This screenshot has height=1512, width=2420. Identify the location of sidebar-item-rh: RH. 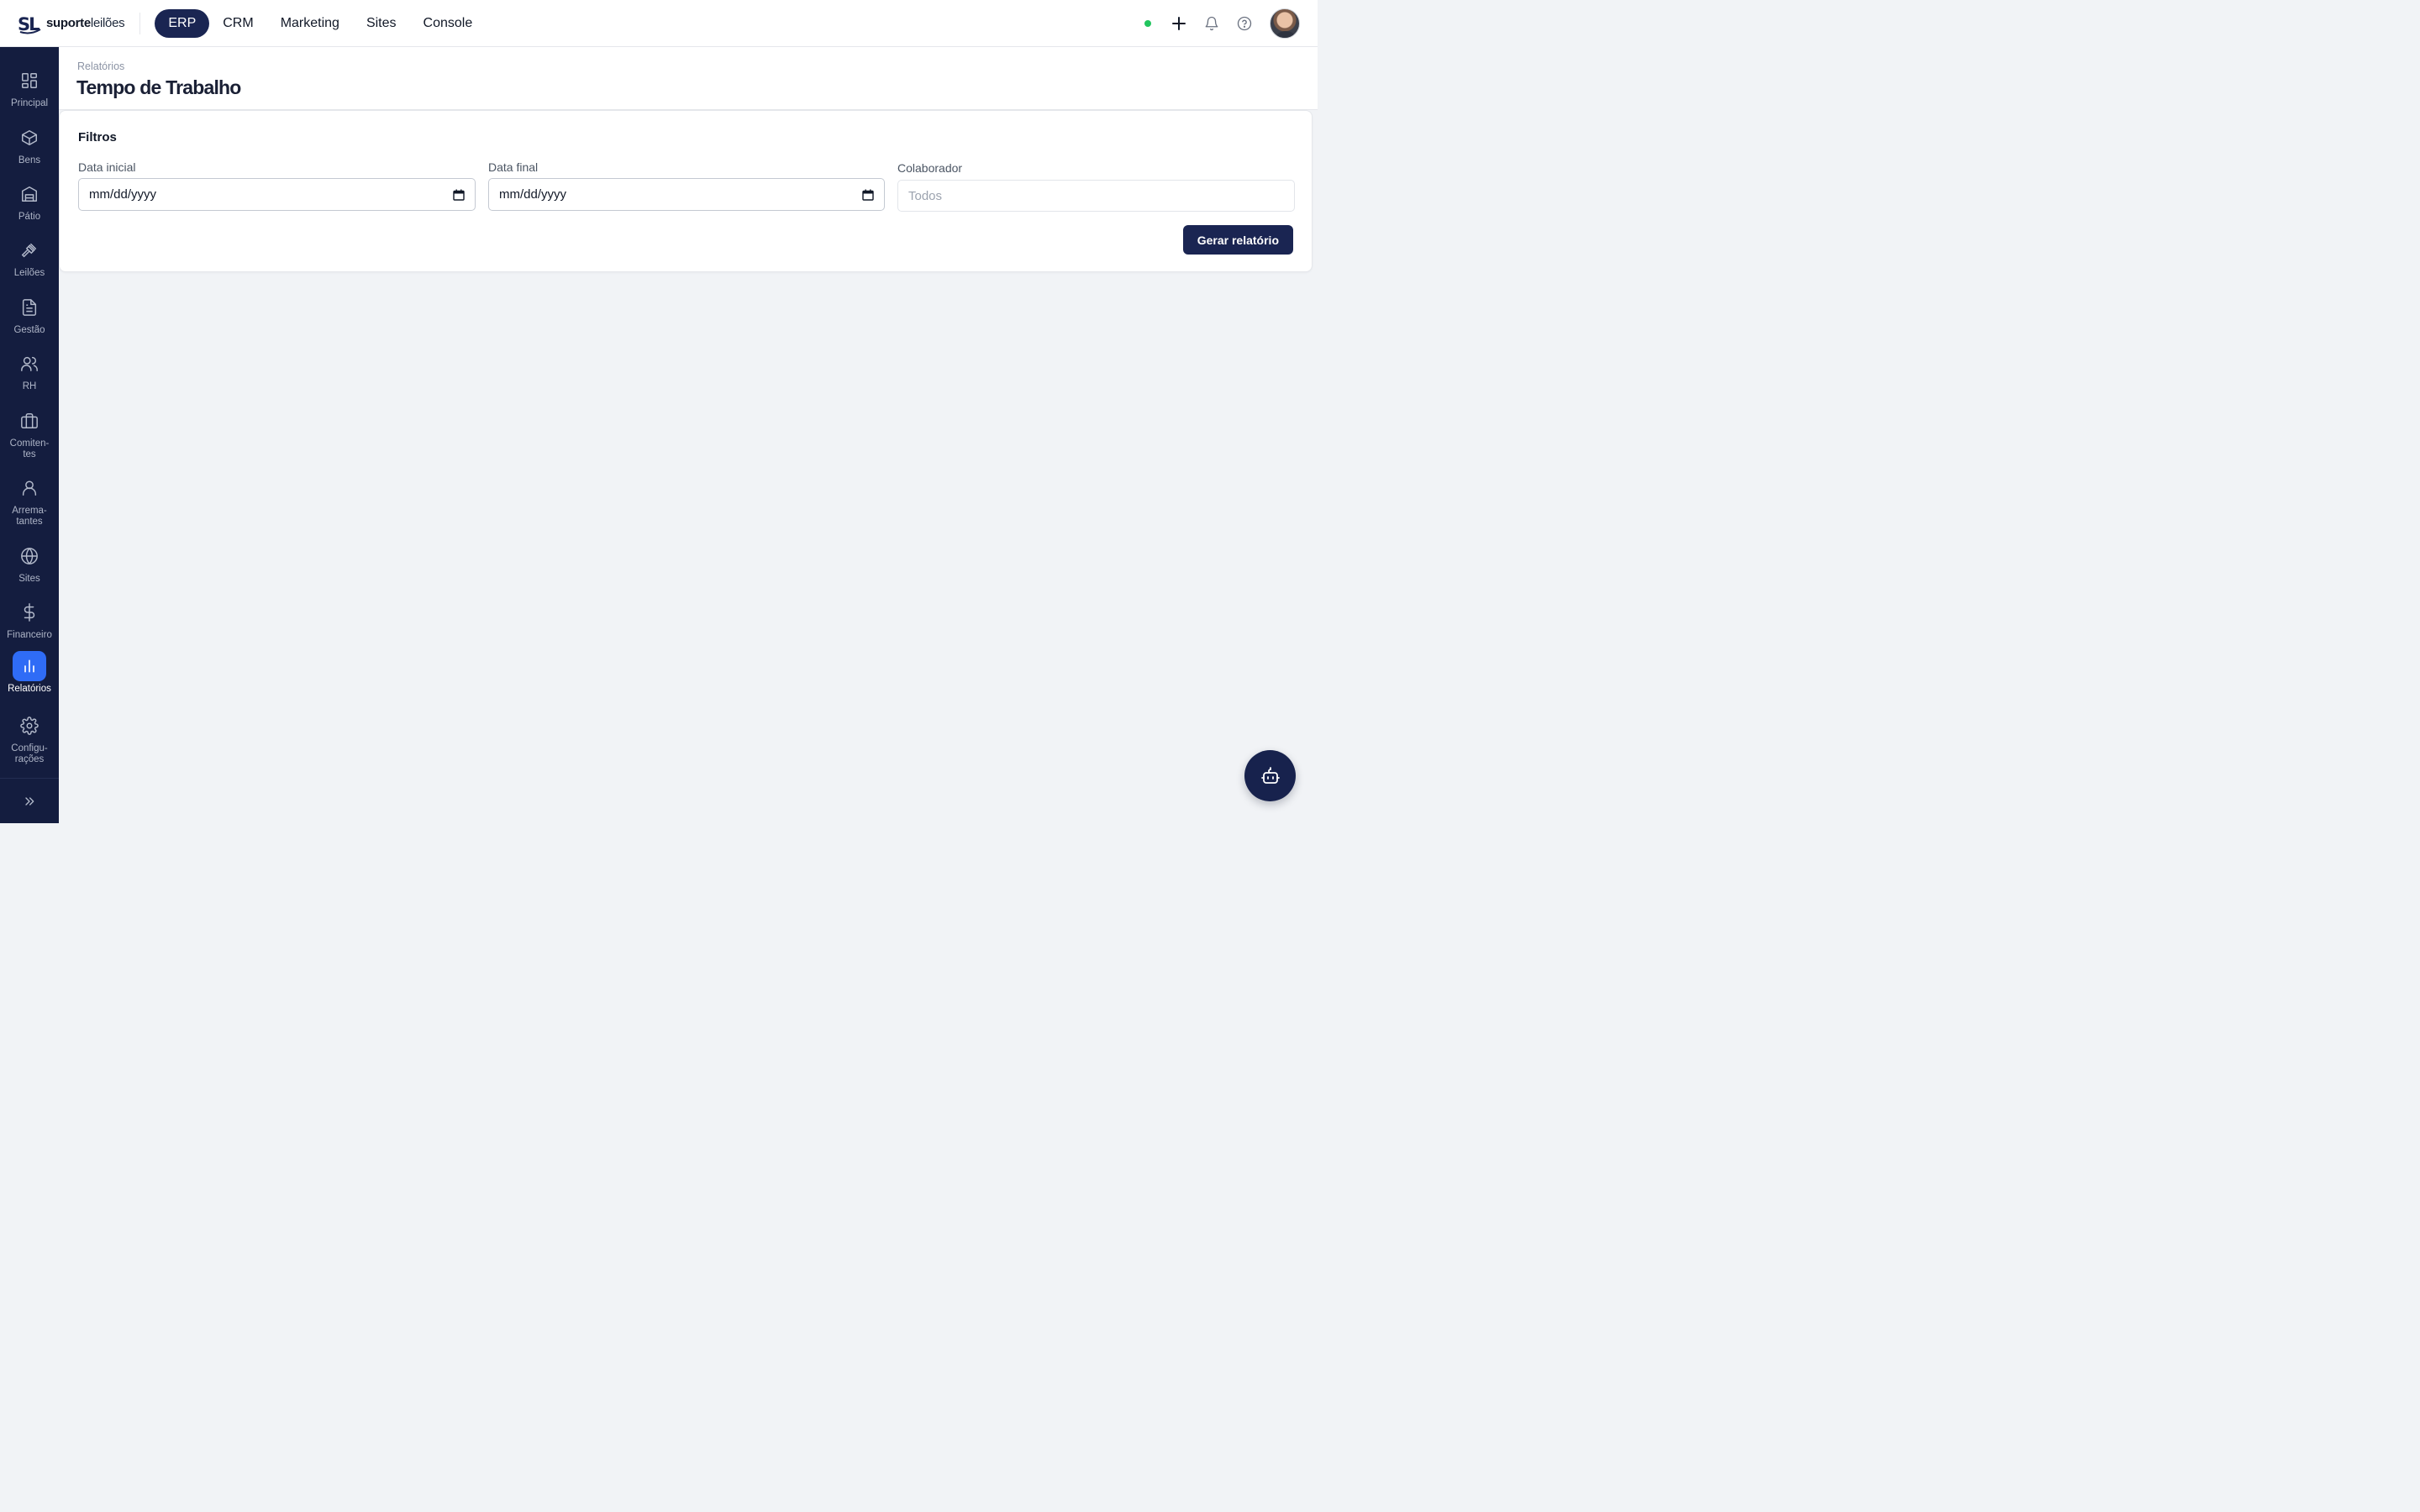
(29, 370).